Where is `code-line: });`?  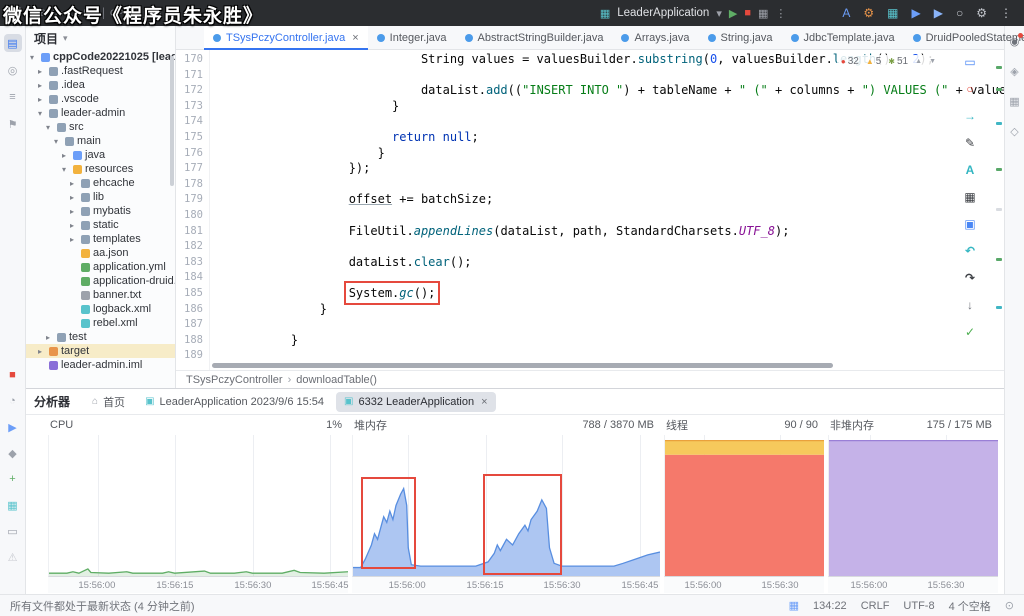 code-line: }); is located at coordinates (633, 169).